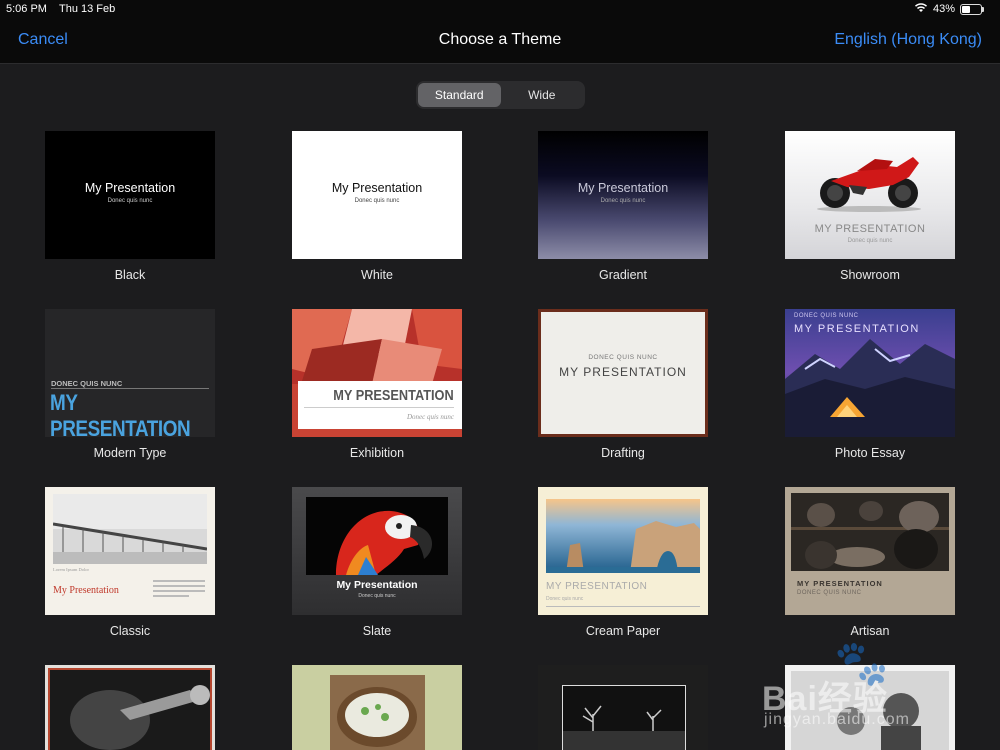 The image size is (1000, 750). I want to click on battery-icon, so click(972, 9).